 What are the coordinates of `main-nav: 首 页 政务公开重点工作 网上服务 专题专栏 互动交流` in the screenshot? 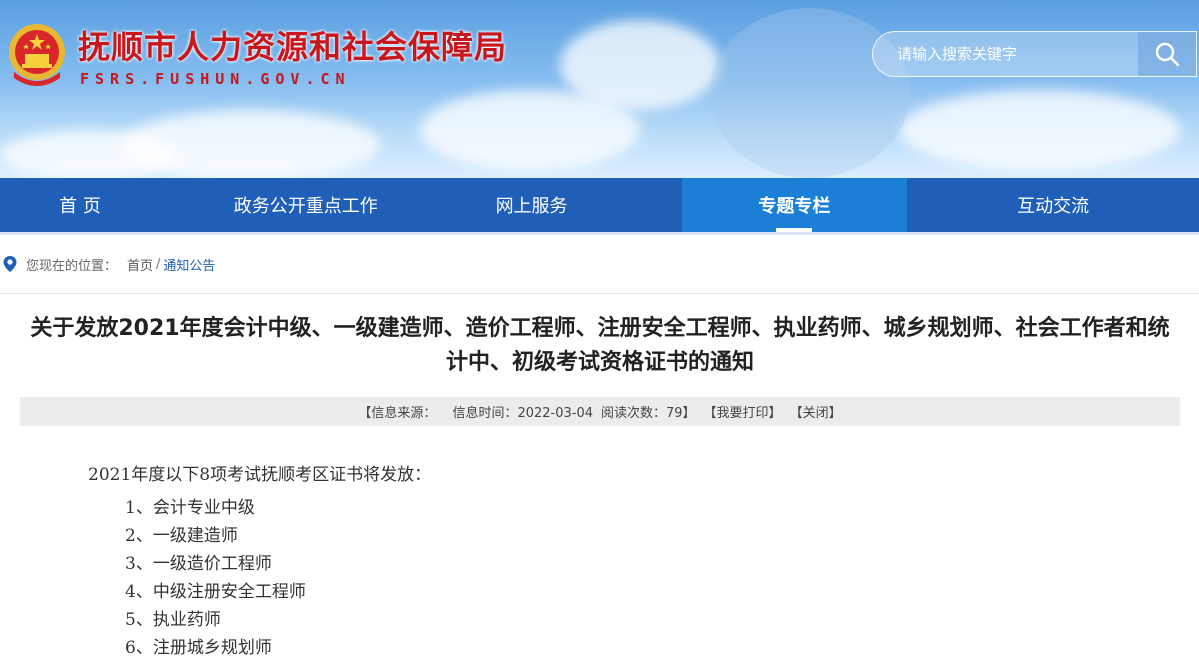 It's located at (599, 205).